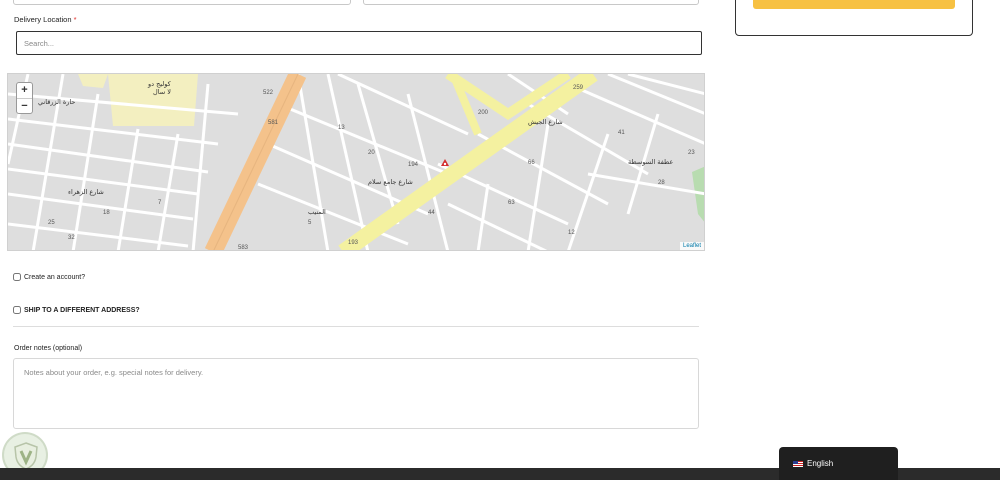 This screenshot has height=480, width=1000. I want to click on svg-text: عطفة السوسطة, so click(650, 162).